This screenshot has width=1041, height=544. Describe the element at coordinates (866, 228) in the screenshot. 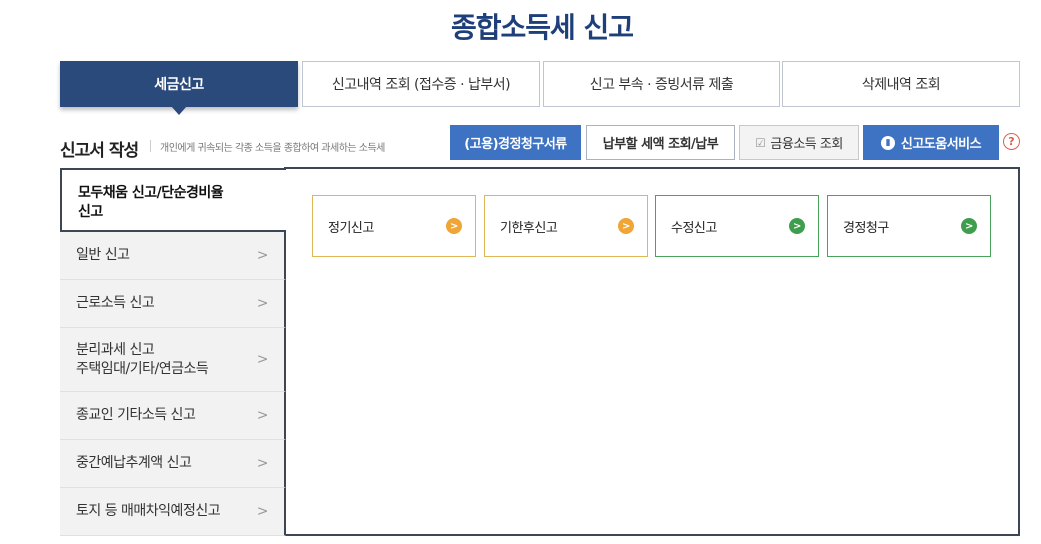

I see `card-label: 경정청구` at that location.